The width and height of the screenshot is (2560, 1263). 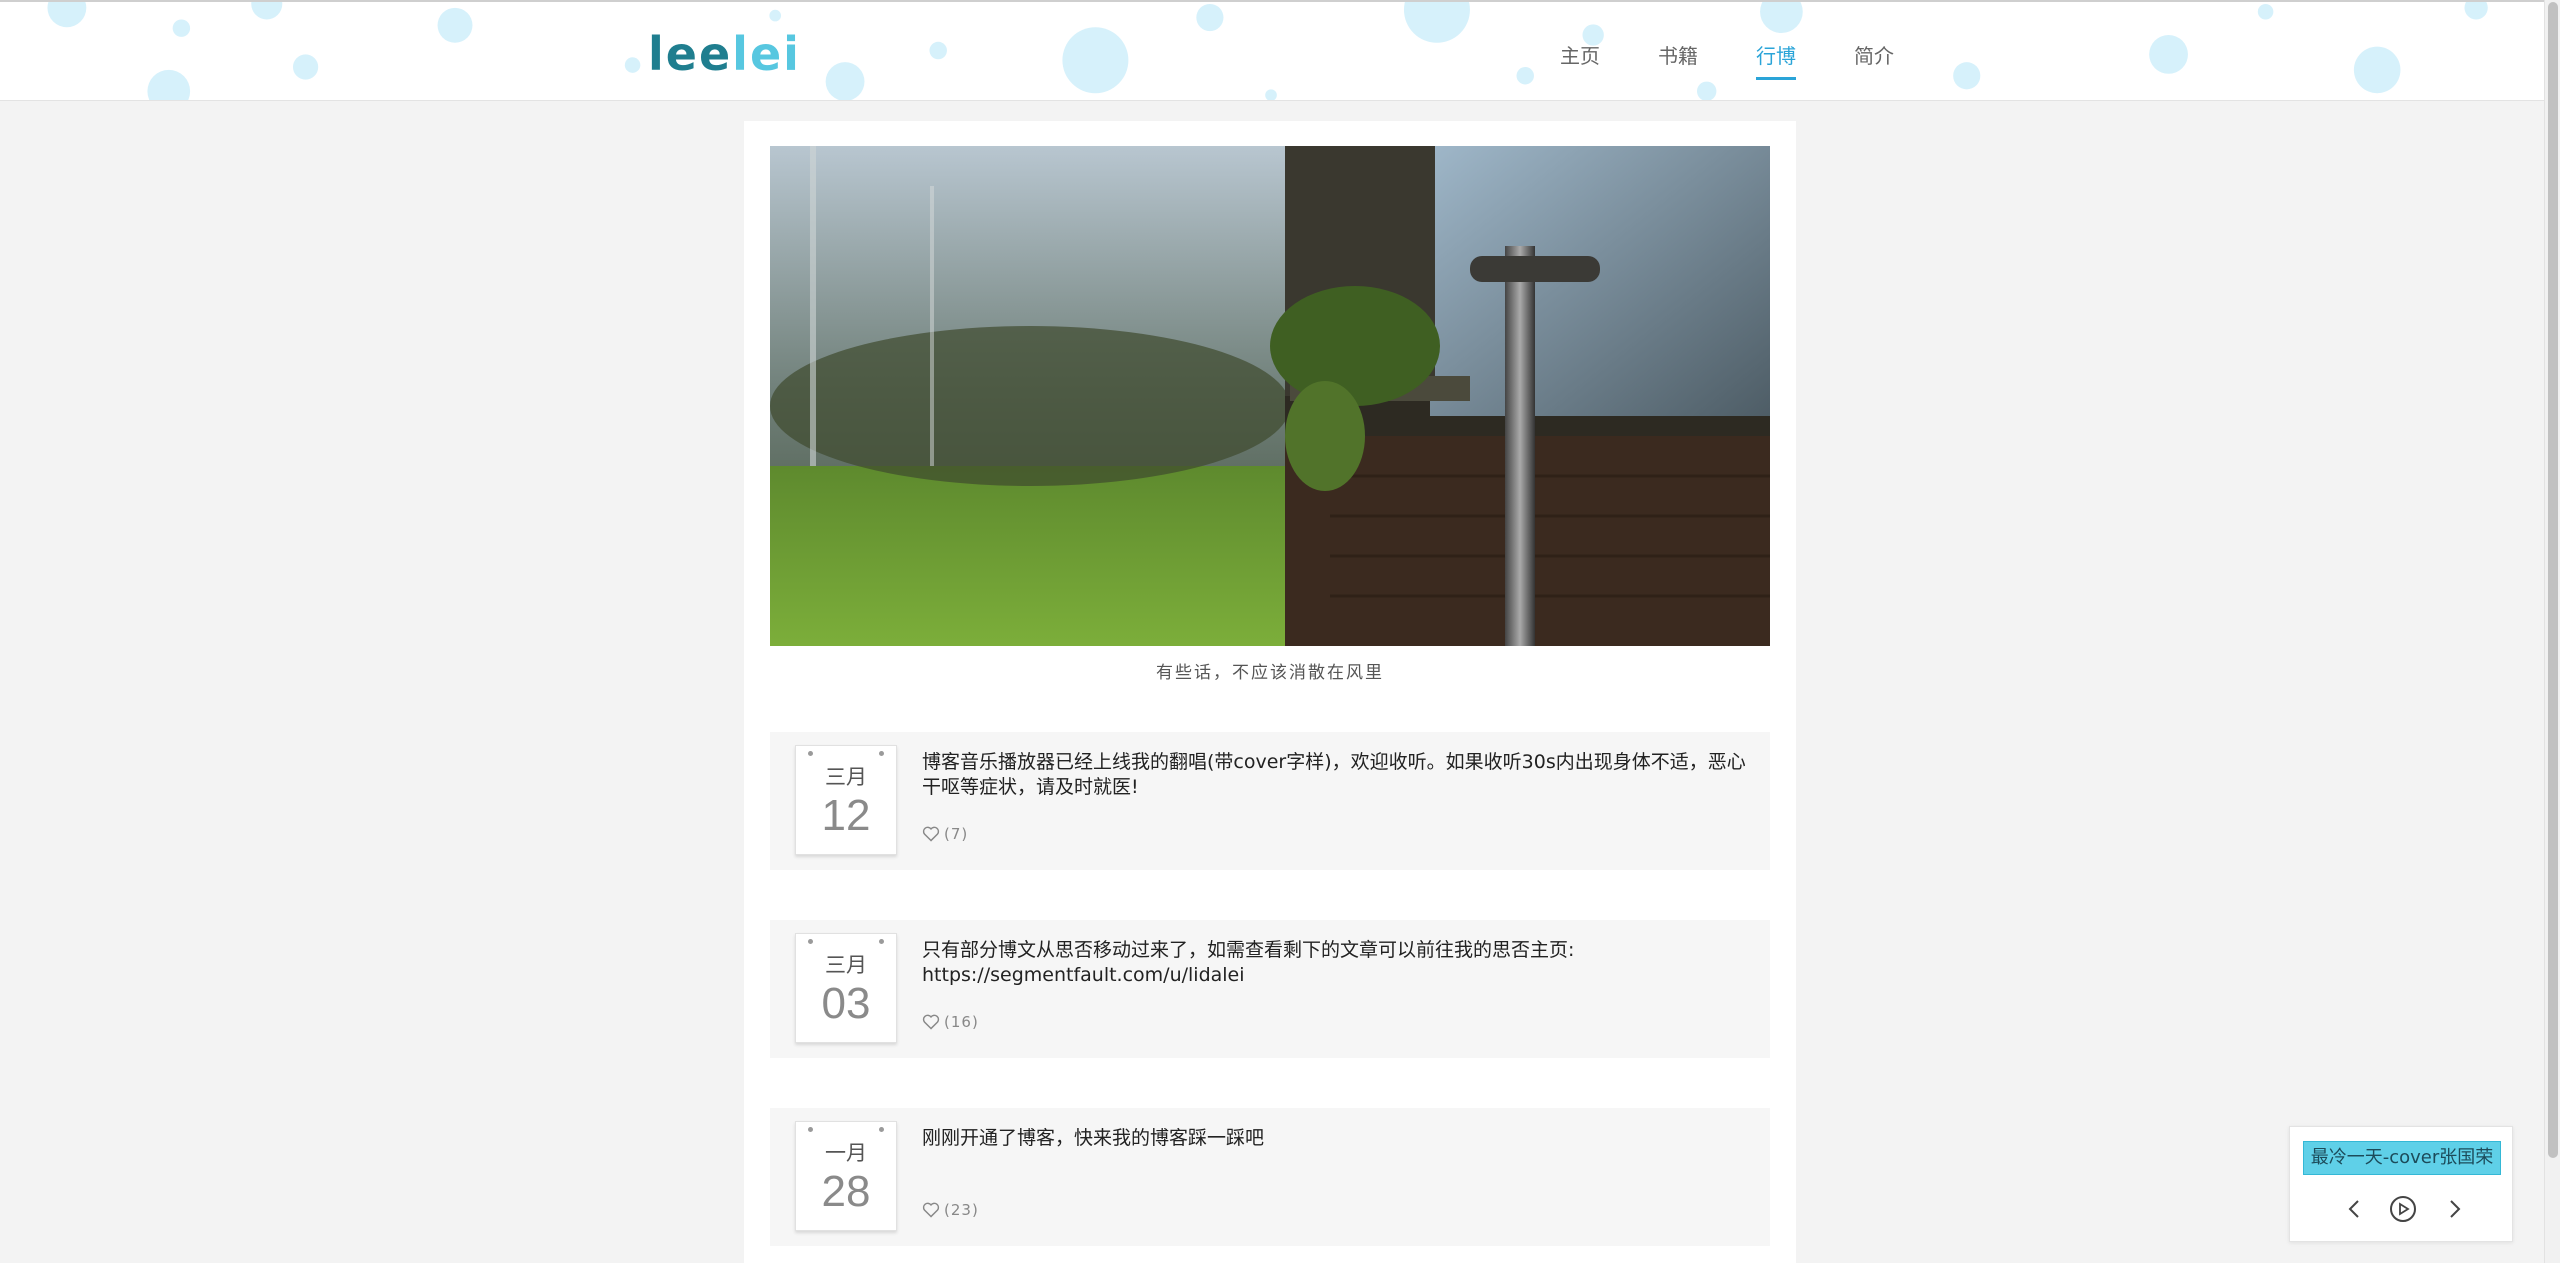 I want to click on logo-part-2: lei, so click(x=766, y=54).